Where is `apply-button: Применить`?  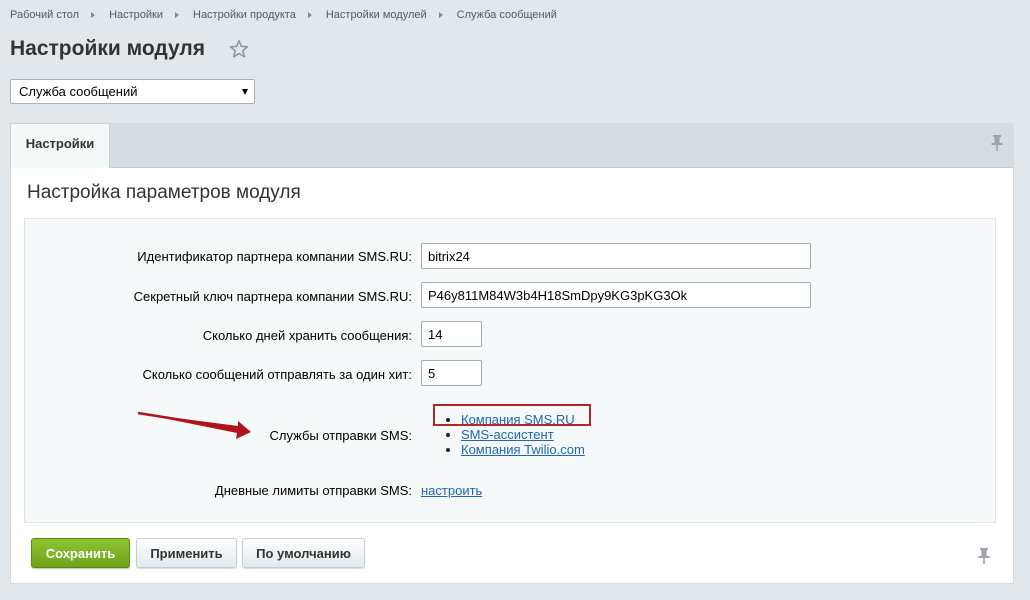
apply-button: Применить is located at coordinates (186, 553).